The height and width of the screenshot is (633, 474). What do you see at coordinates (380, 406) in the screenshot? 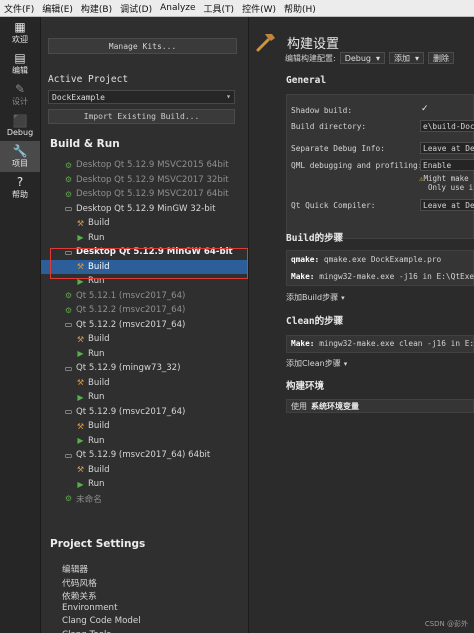
I see `build-environment-row: 使用 系统环境变量` at bounding box center [380, 406].